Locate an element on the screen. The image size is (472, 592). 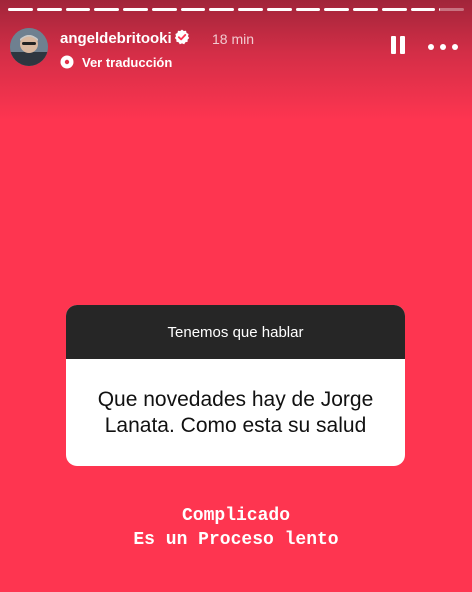
story-timestamp: 18 min is located at coordinates (233, 39).